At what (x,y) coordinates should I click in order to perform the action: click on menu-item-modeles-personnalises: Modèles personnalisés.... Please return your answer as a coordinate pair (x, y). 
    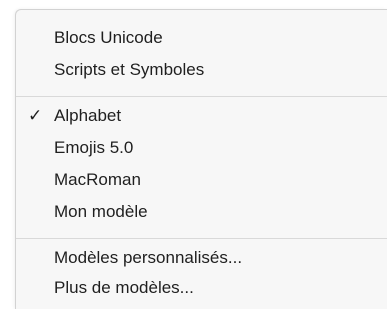
    Looking at the image, I should click on (201, 258).